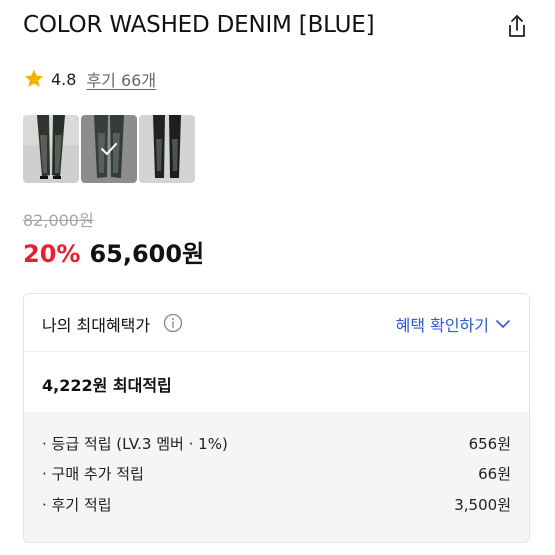 The image size is (555, 555). What do you see at coordinates (276, 443) in the screenshot?
I see `breakdown-row: · 등급 적립 (LV.3 멤버 · 1%) 656원` at bounding box center [276, 443].